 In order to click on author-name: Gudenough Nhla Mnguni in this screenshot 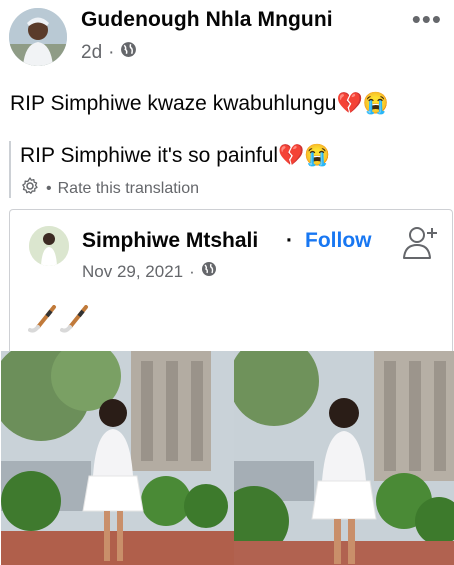, I will do `click(207, 20)`.